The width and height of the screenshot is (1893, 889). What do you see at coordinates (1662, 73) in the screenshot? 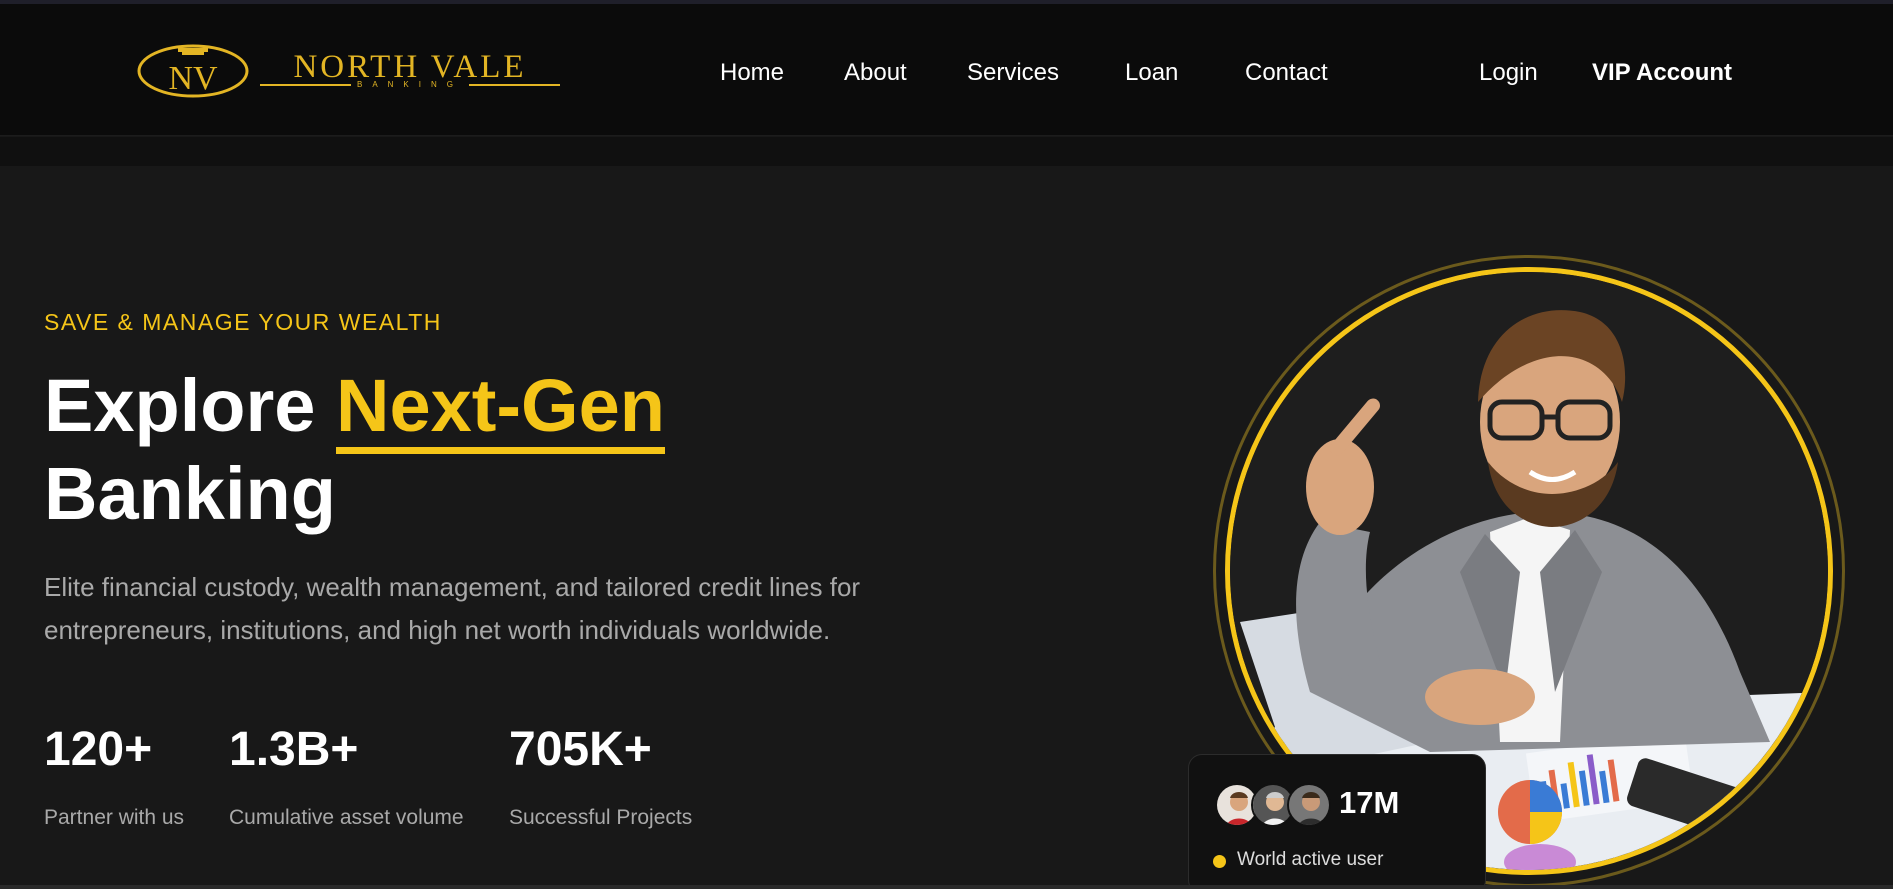
I see `vip-account-link: VIP Account` at bounding box center [1662, 73].